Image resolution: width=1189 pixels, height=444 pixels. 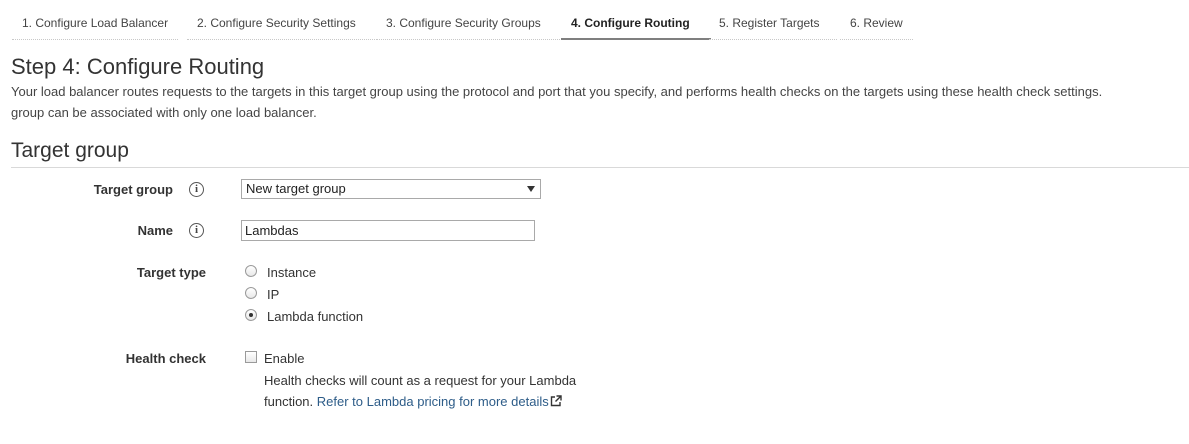 I want to click on tab-configure-security-groups: 3. Configure Security Groups, so click(x=469, y=24).